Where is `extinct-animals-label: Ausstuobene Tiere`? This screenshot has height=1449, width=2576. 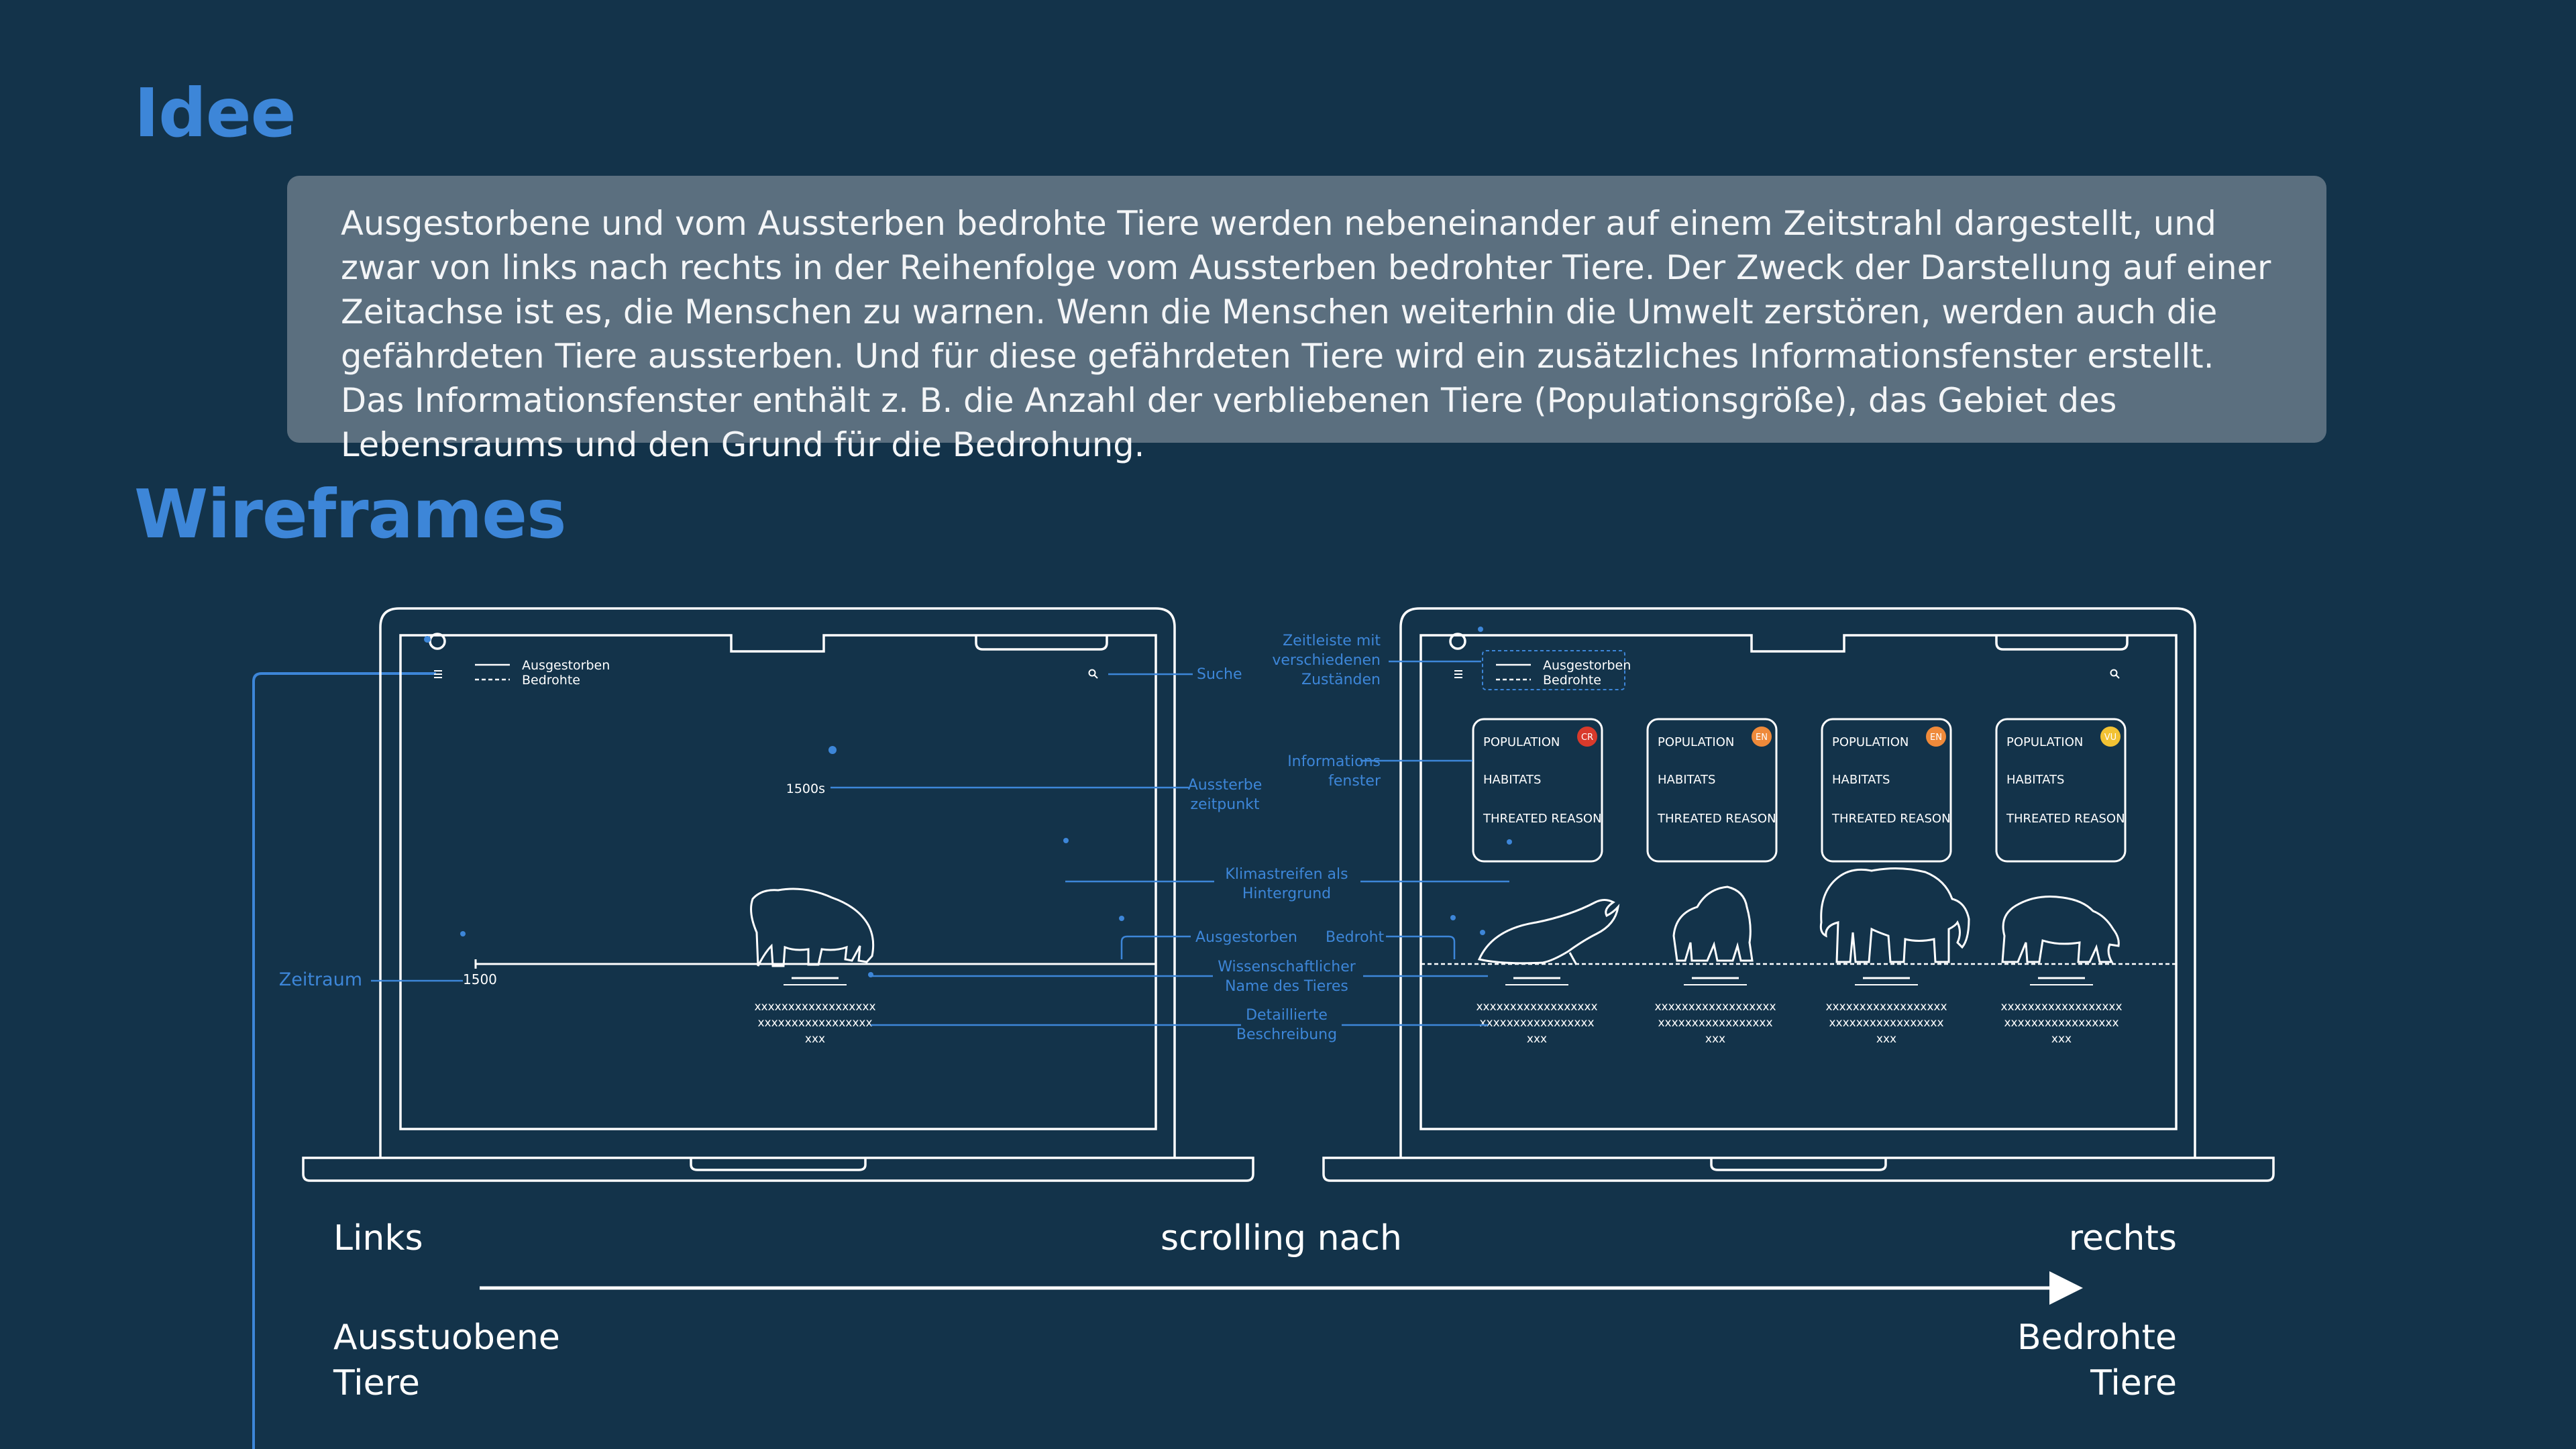 extinct-animals-label: Ausstuobene Tiere is located at coordinates (446, 1360).